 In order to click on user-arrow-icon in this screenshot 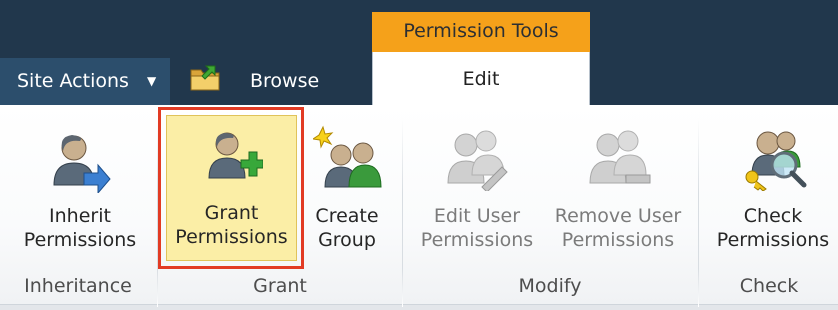, I will do `click(82, 164)`.